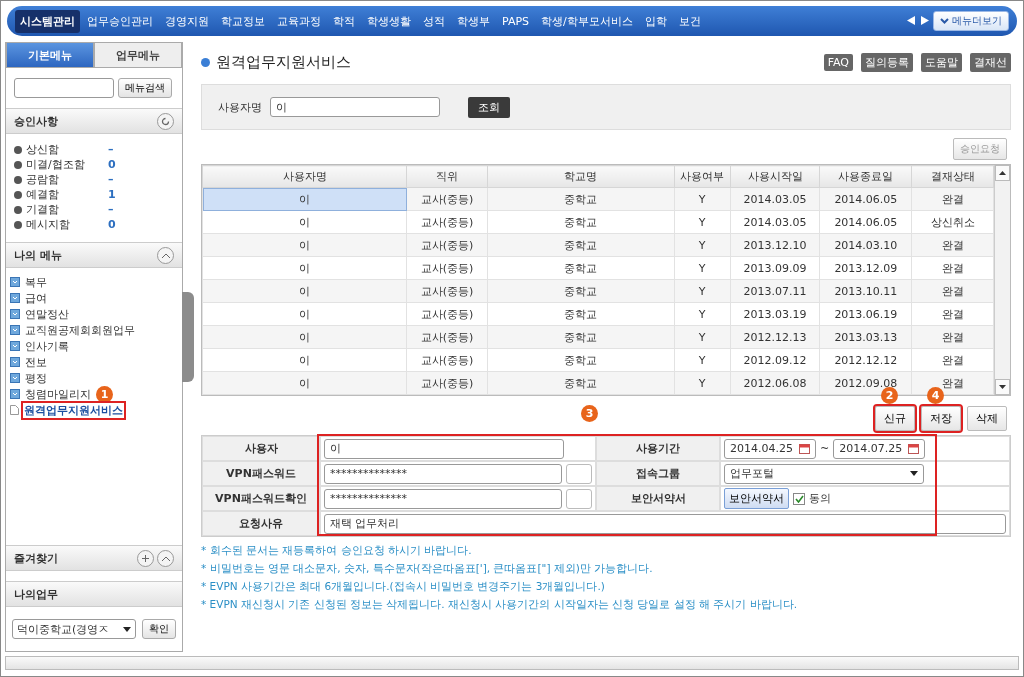 The height and width of the screenshot is (677, 1024). Describe the element at coordinates (355, 107) in the screenshot. I see `user-name-field: 이` at that location.